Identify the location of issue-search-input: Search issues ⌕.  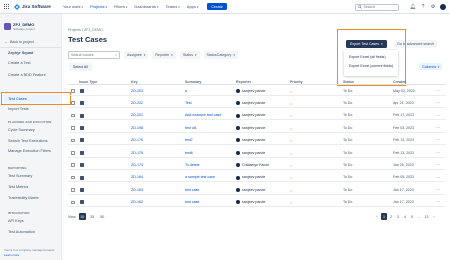
(94, 55).